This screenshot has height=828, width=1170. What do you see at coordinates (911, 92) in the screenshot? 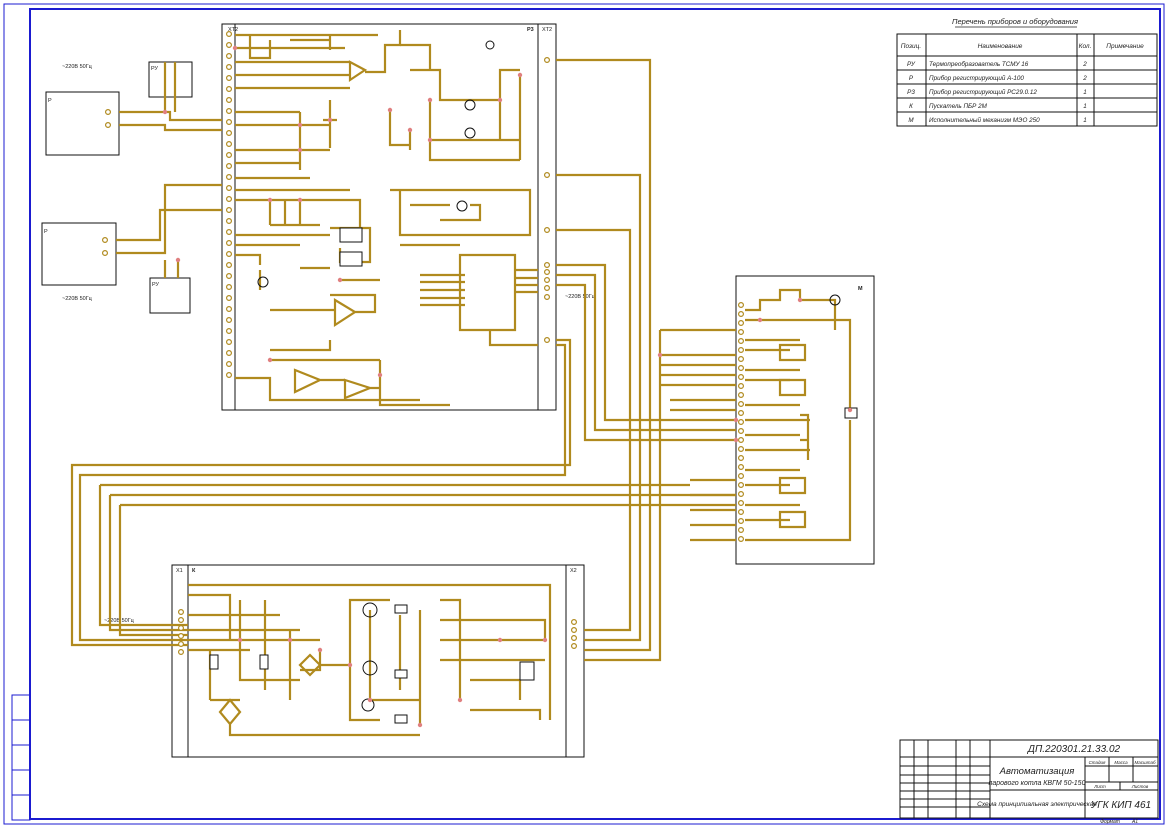
I see `equipment-cell-r2-c0: Р3` at bounding box center [911, 92].